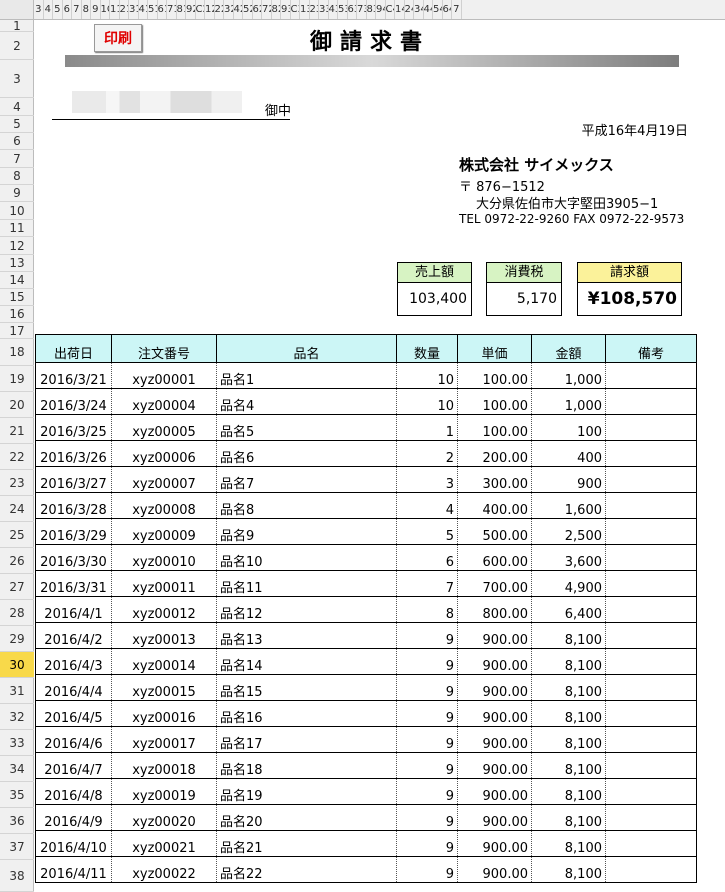  I want to click on column-header-cell: 22, so click(219, 9).